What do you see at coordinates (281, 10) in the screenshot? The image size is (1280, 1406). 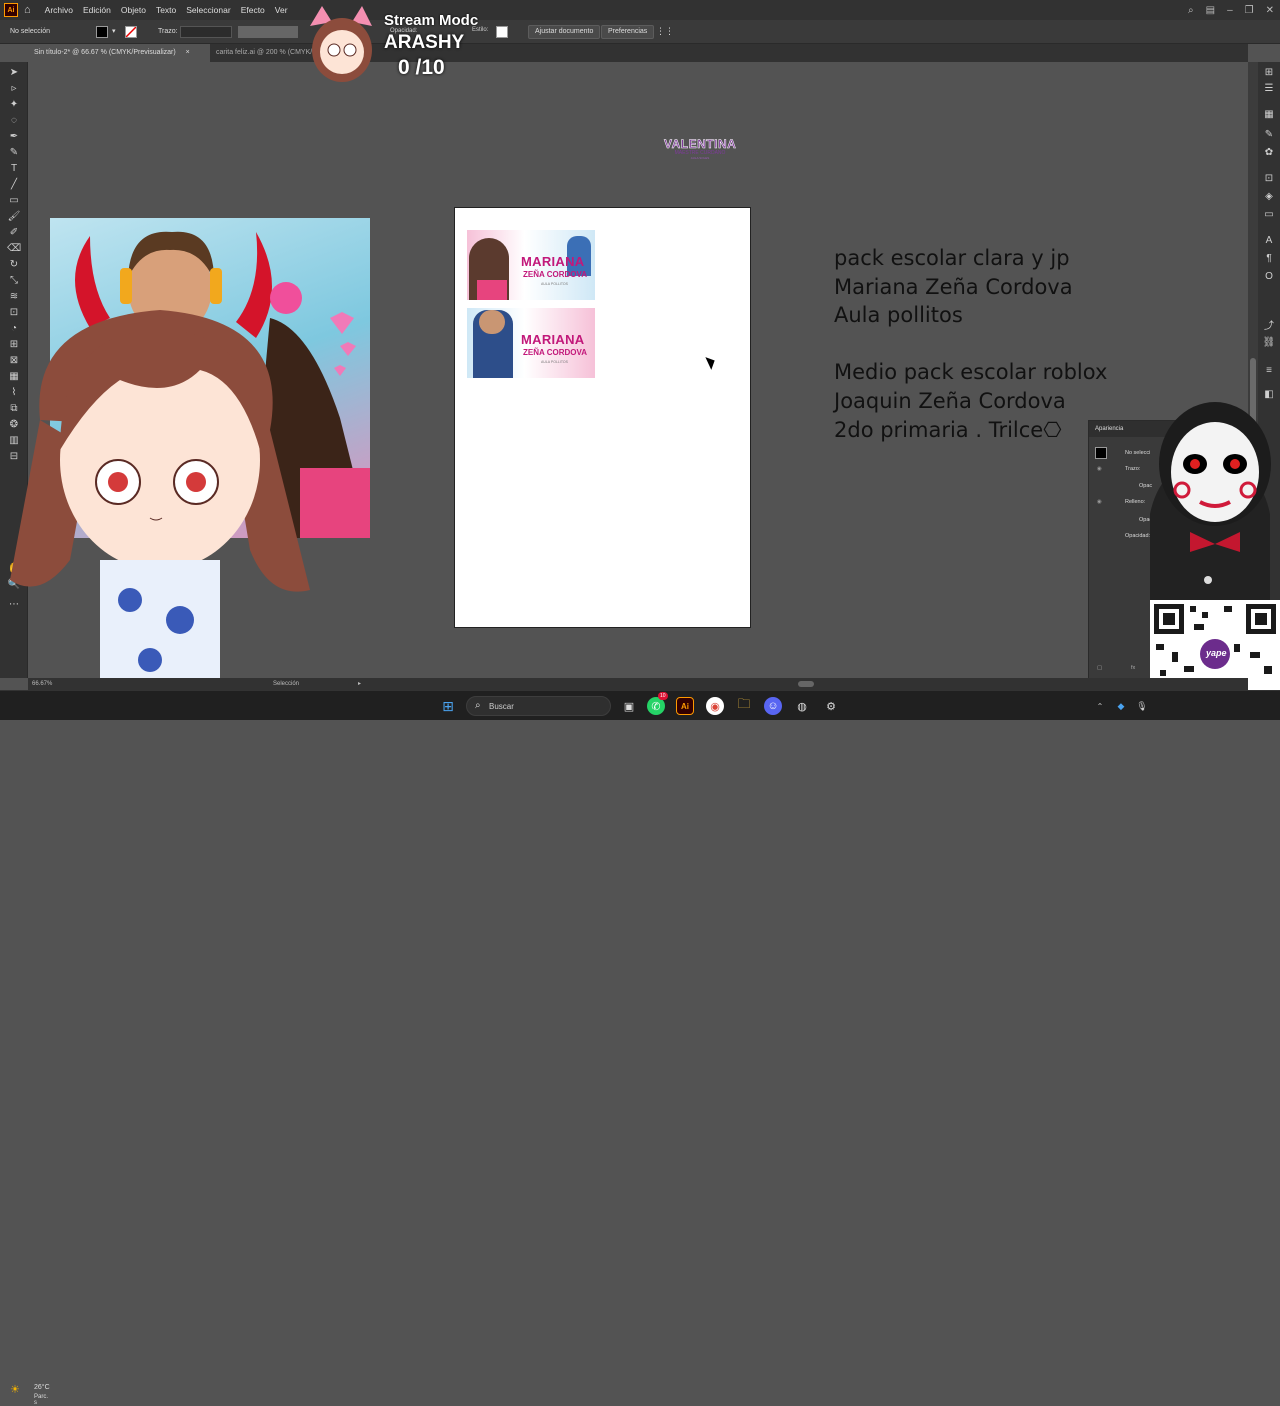 I see `menu-ver: Ver` at bounding box center [281, 10].